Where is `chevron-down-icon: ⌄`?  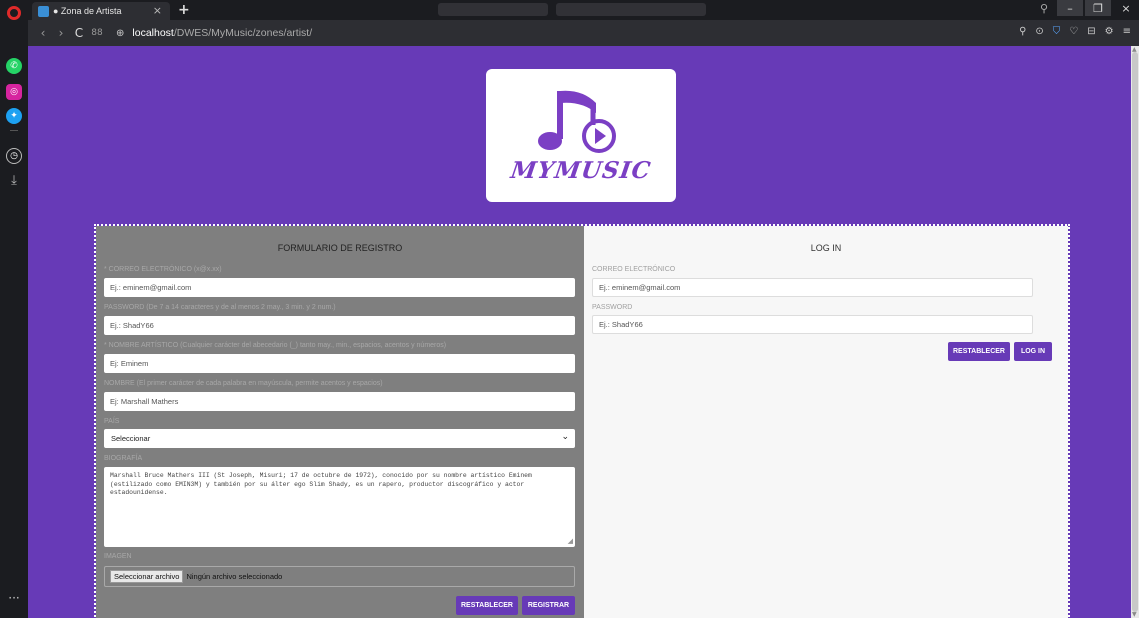 chevron-down-icon: ⌄ is located at coordinates (565, 437).